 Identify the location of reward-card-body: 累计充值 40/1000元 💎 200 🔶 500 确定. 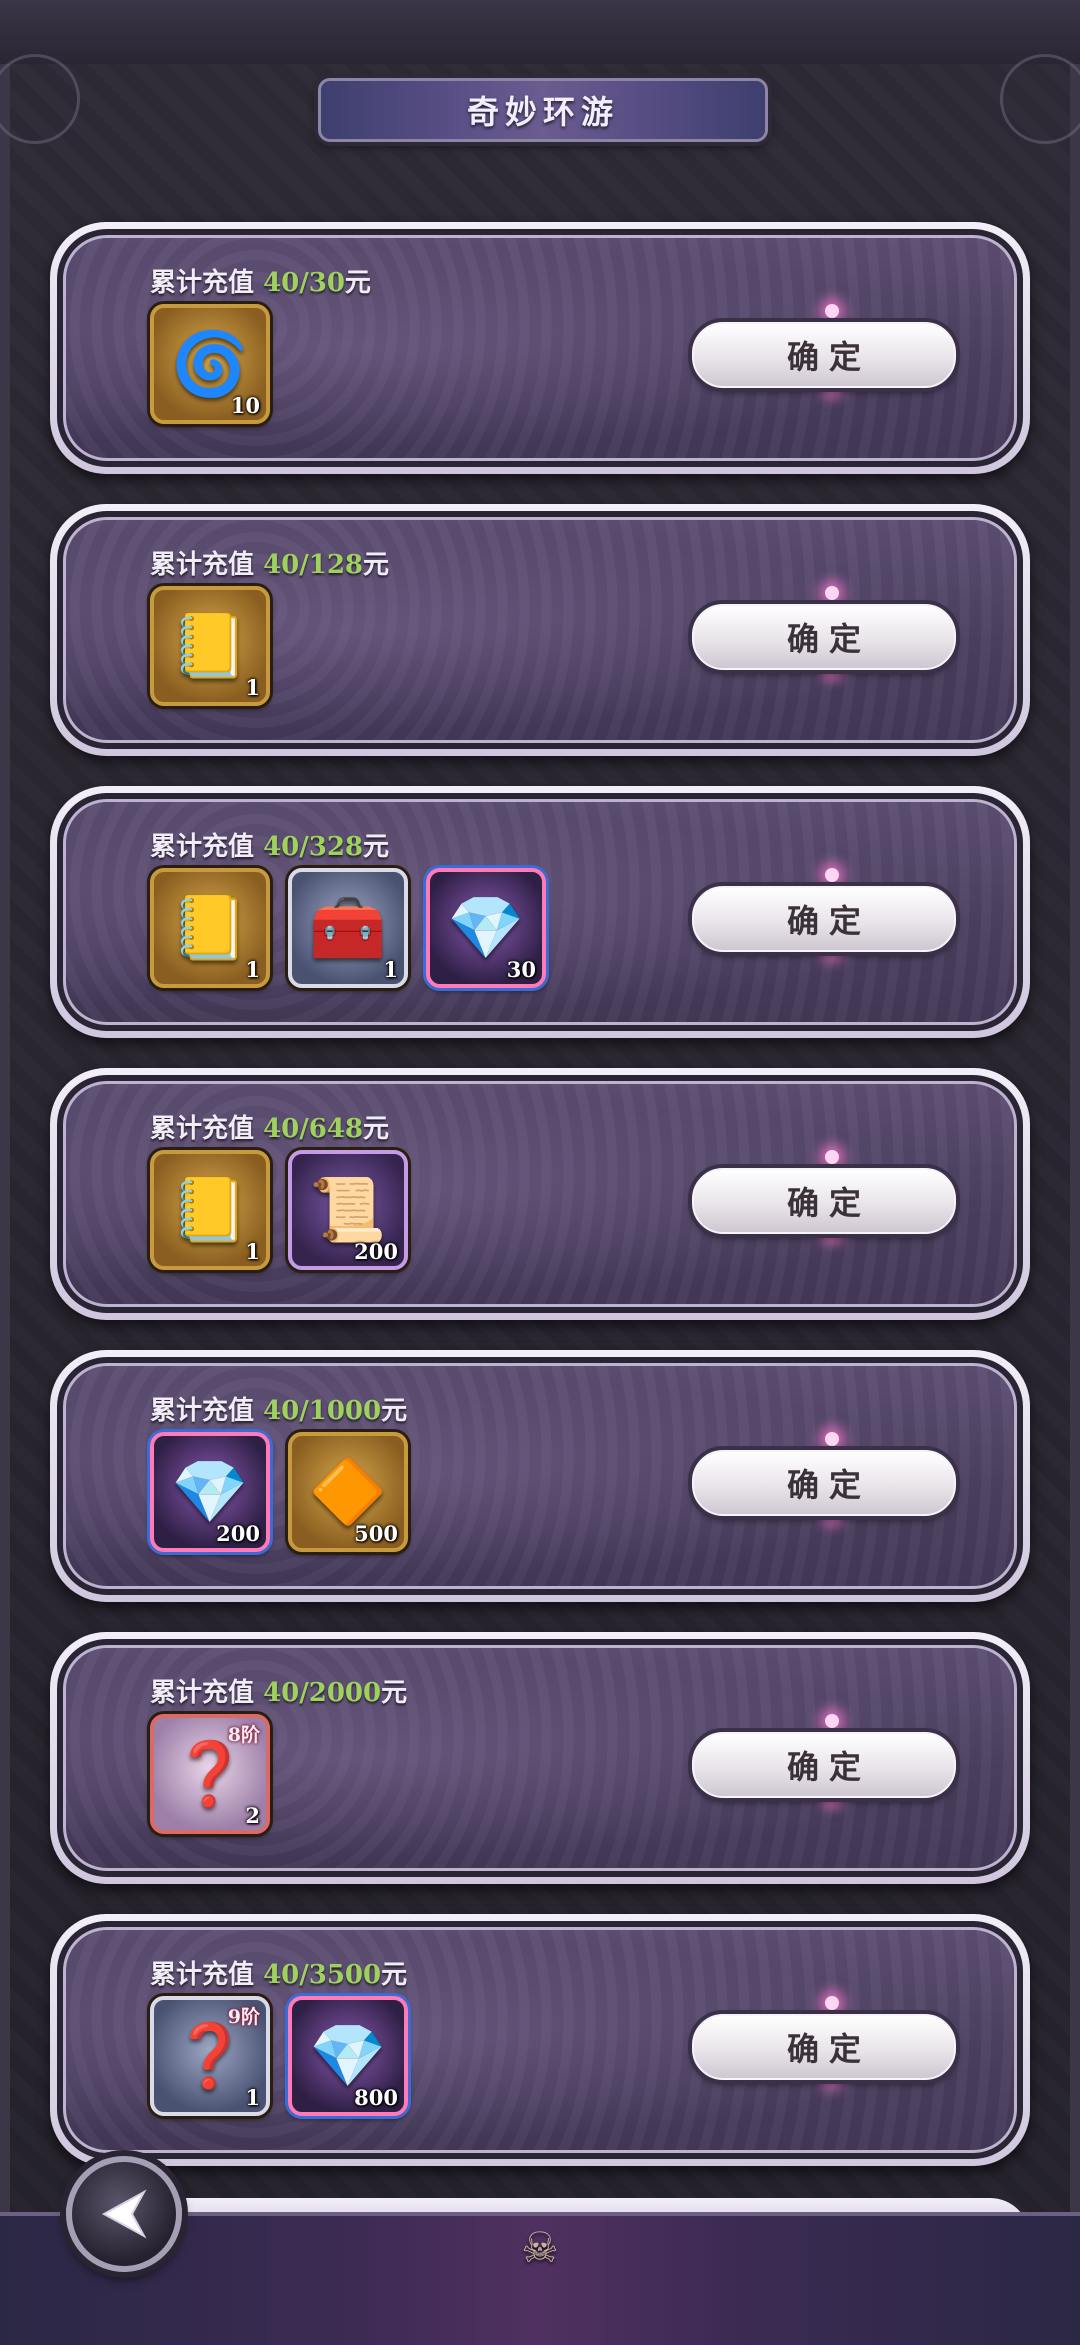
(540, 1476).